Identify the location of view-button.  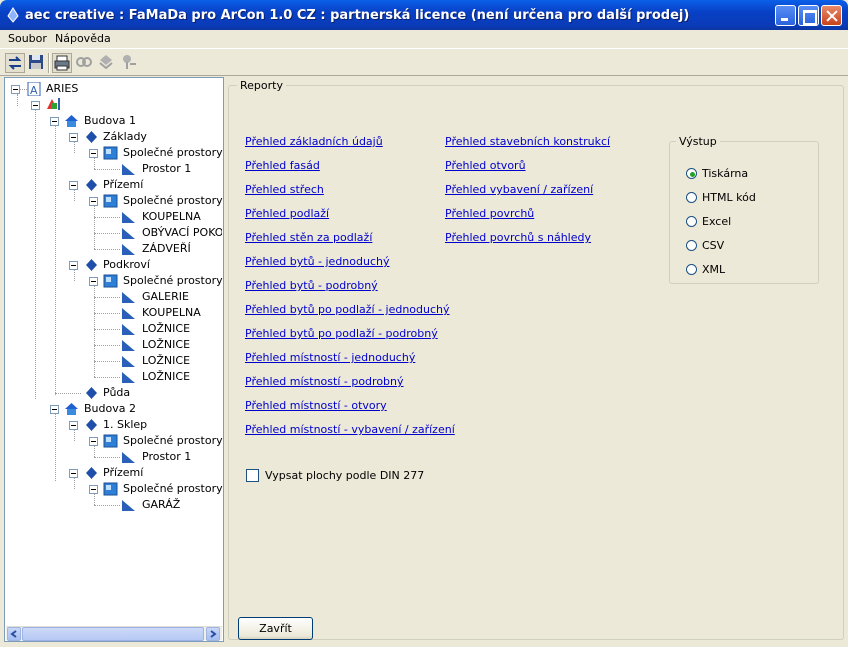
(85, 63).